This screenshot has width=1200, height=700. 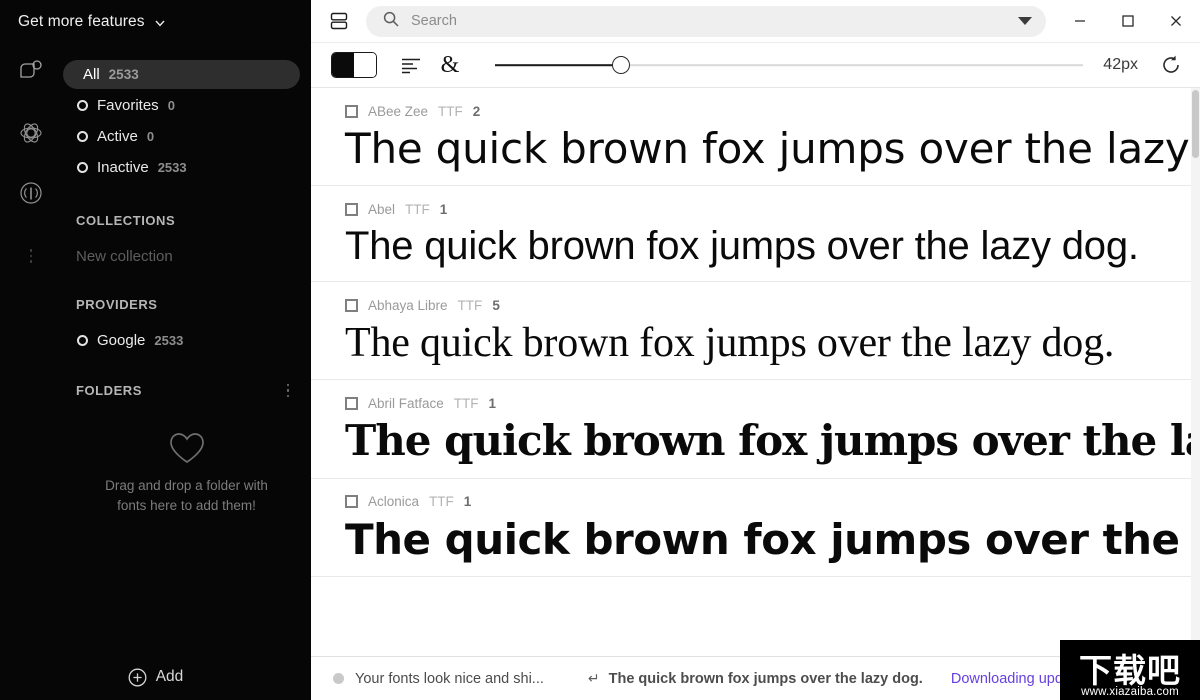 I want to click on sidebar-item-favorites: Favorites 0, so click(x=186, y=105).